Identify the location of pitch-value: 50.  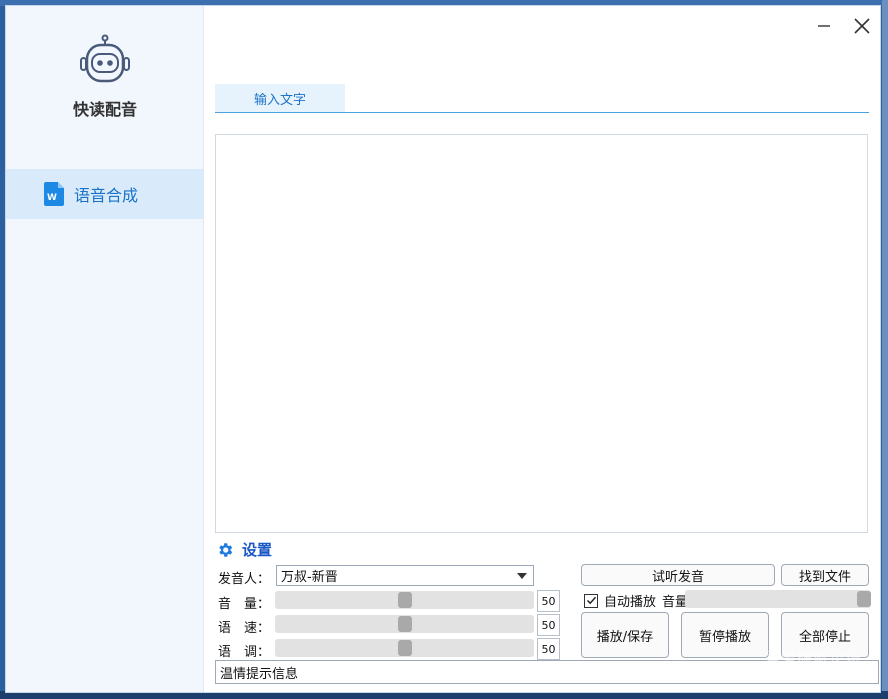
(548, 649).